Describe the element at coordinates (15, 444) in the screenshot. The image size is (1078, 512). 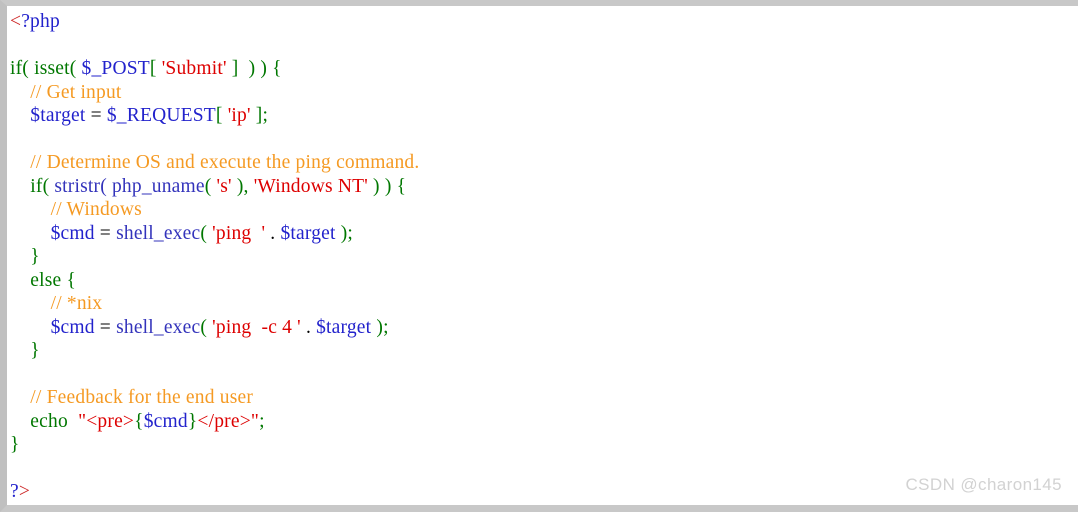
I see `token-close-brace-19: }` at that location.